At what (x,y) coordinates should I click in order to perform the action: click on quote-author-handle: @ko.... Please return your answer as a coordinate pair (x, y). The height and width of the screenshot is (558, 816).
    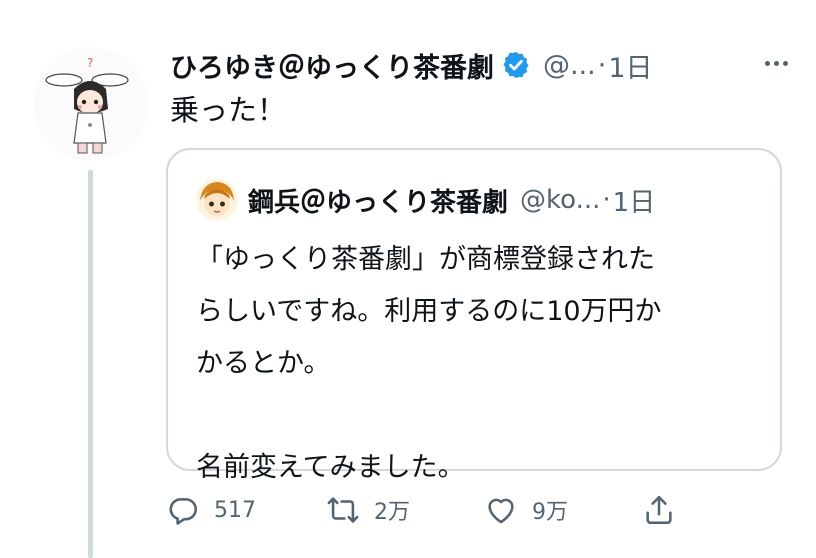
    Looking at the image, I should click on (560, 200).